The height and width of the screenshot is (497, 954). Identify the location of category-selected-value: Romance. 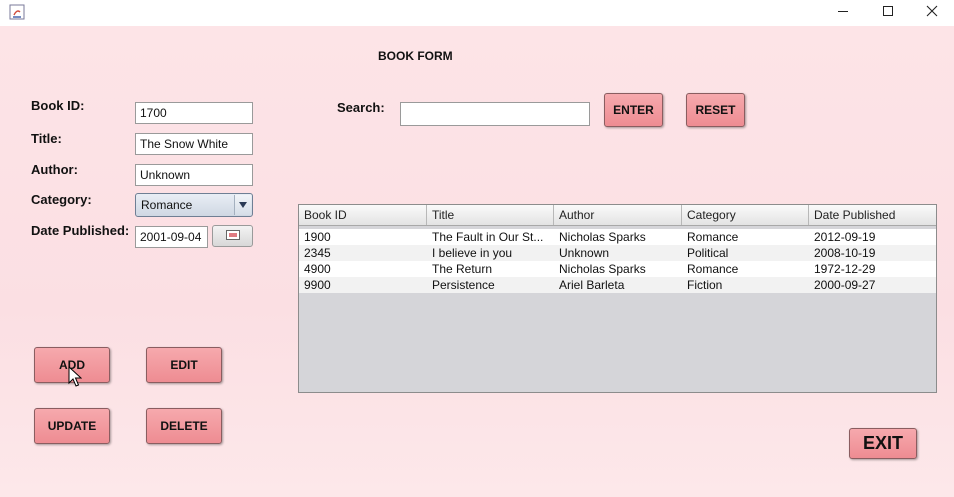
(167, 205).